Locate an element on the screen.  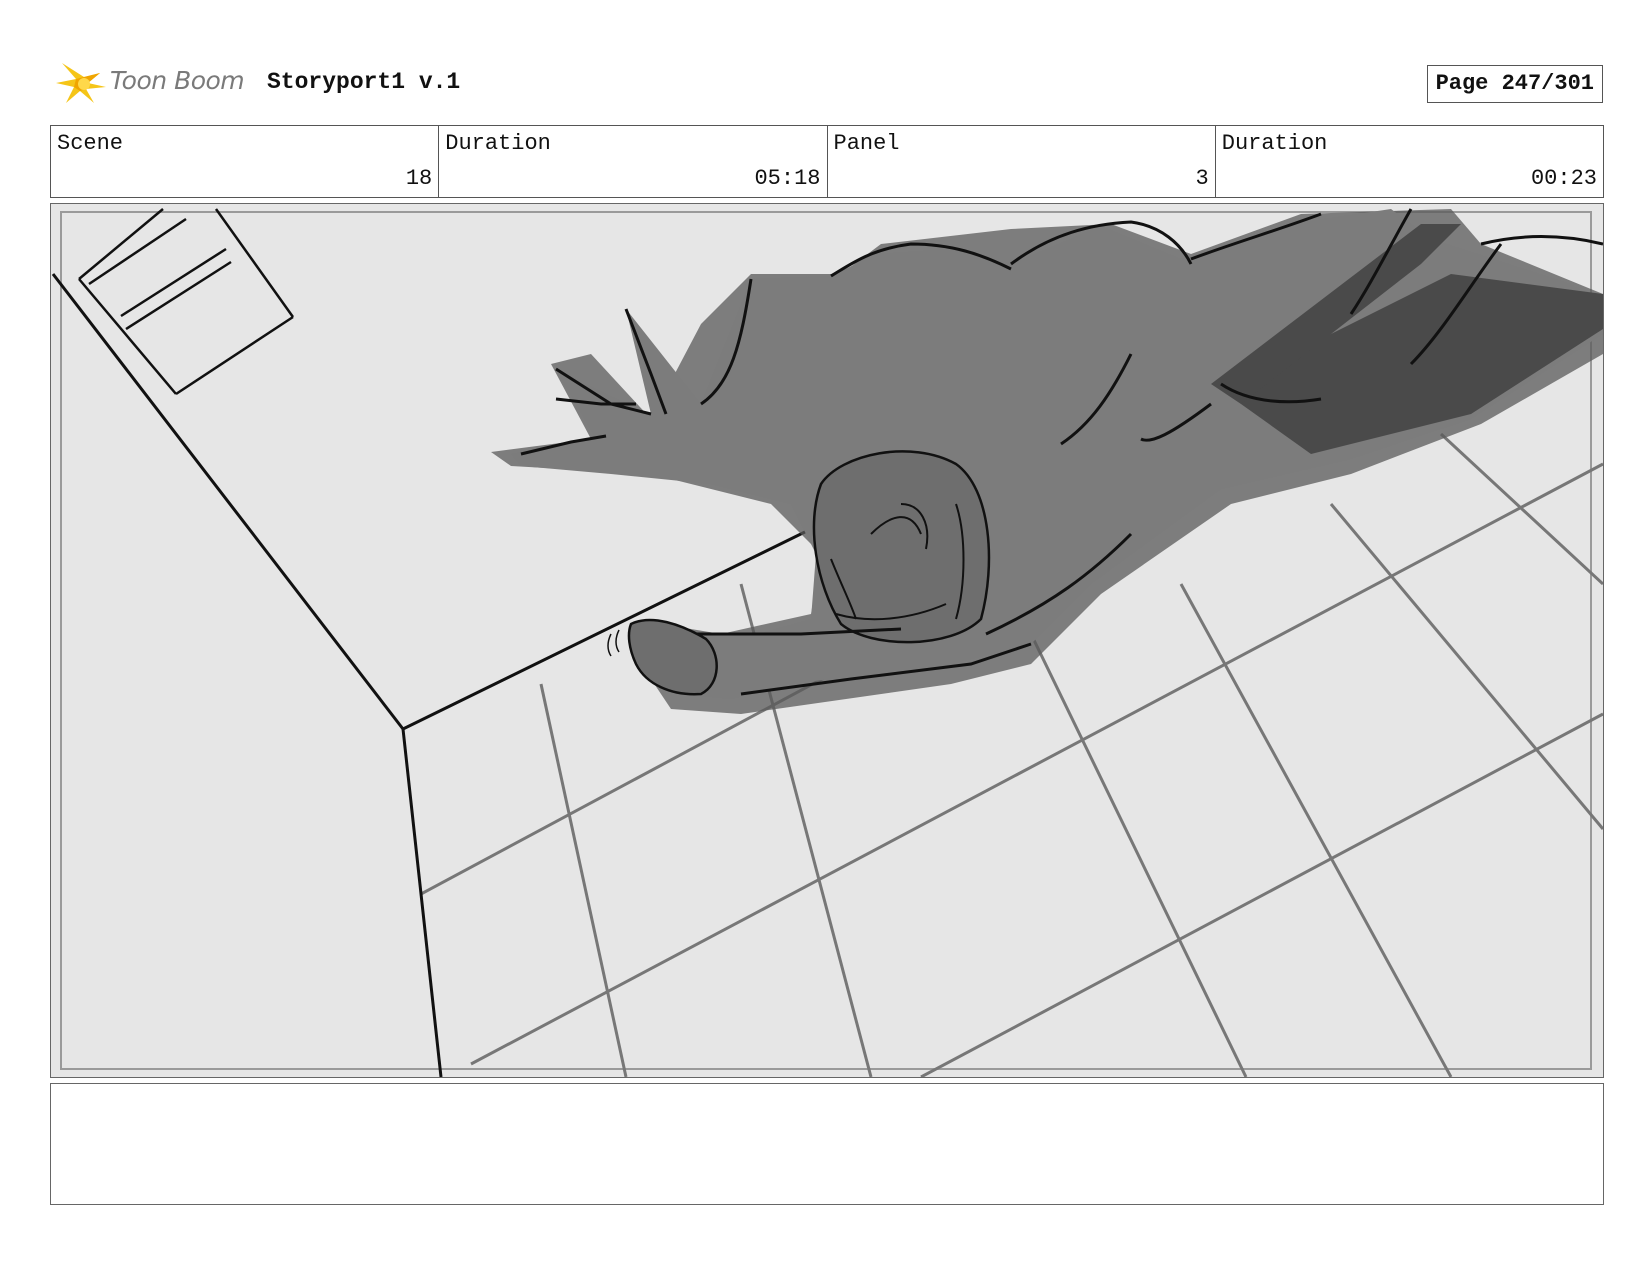
toon-boom-logo: Toon Boom is located at coordinates (159, 82).